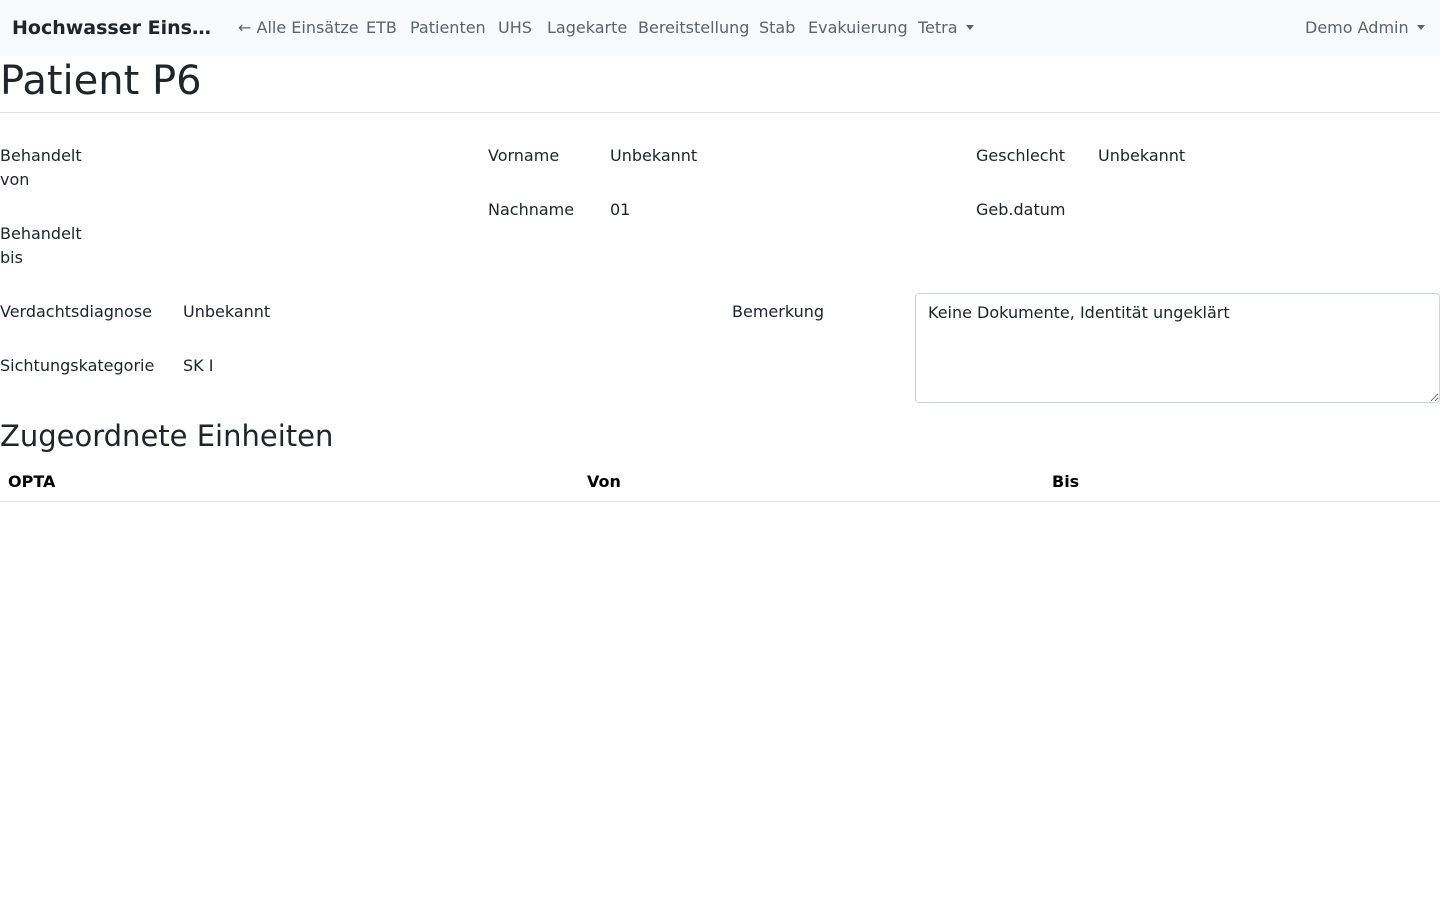 This screenshot has width=1452, height=900. What do you see at coordinates (76, 311) in the screenshot?
I see `verdachtsdiagnose-label: Verdachtsdiagnose` at bounding box center [76, 311].